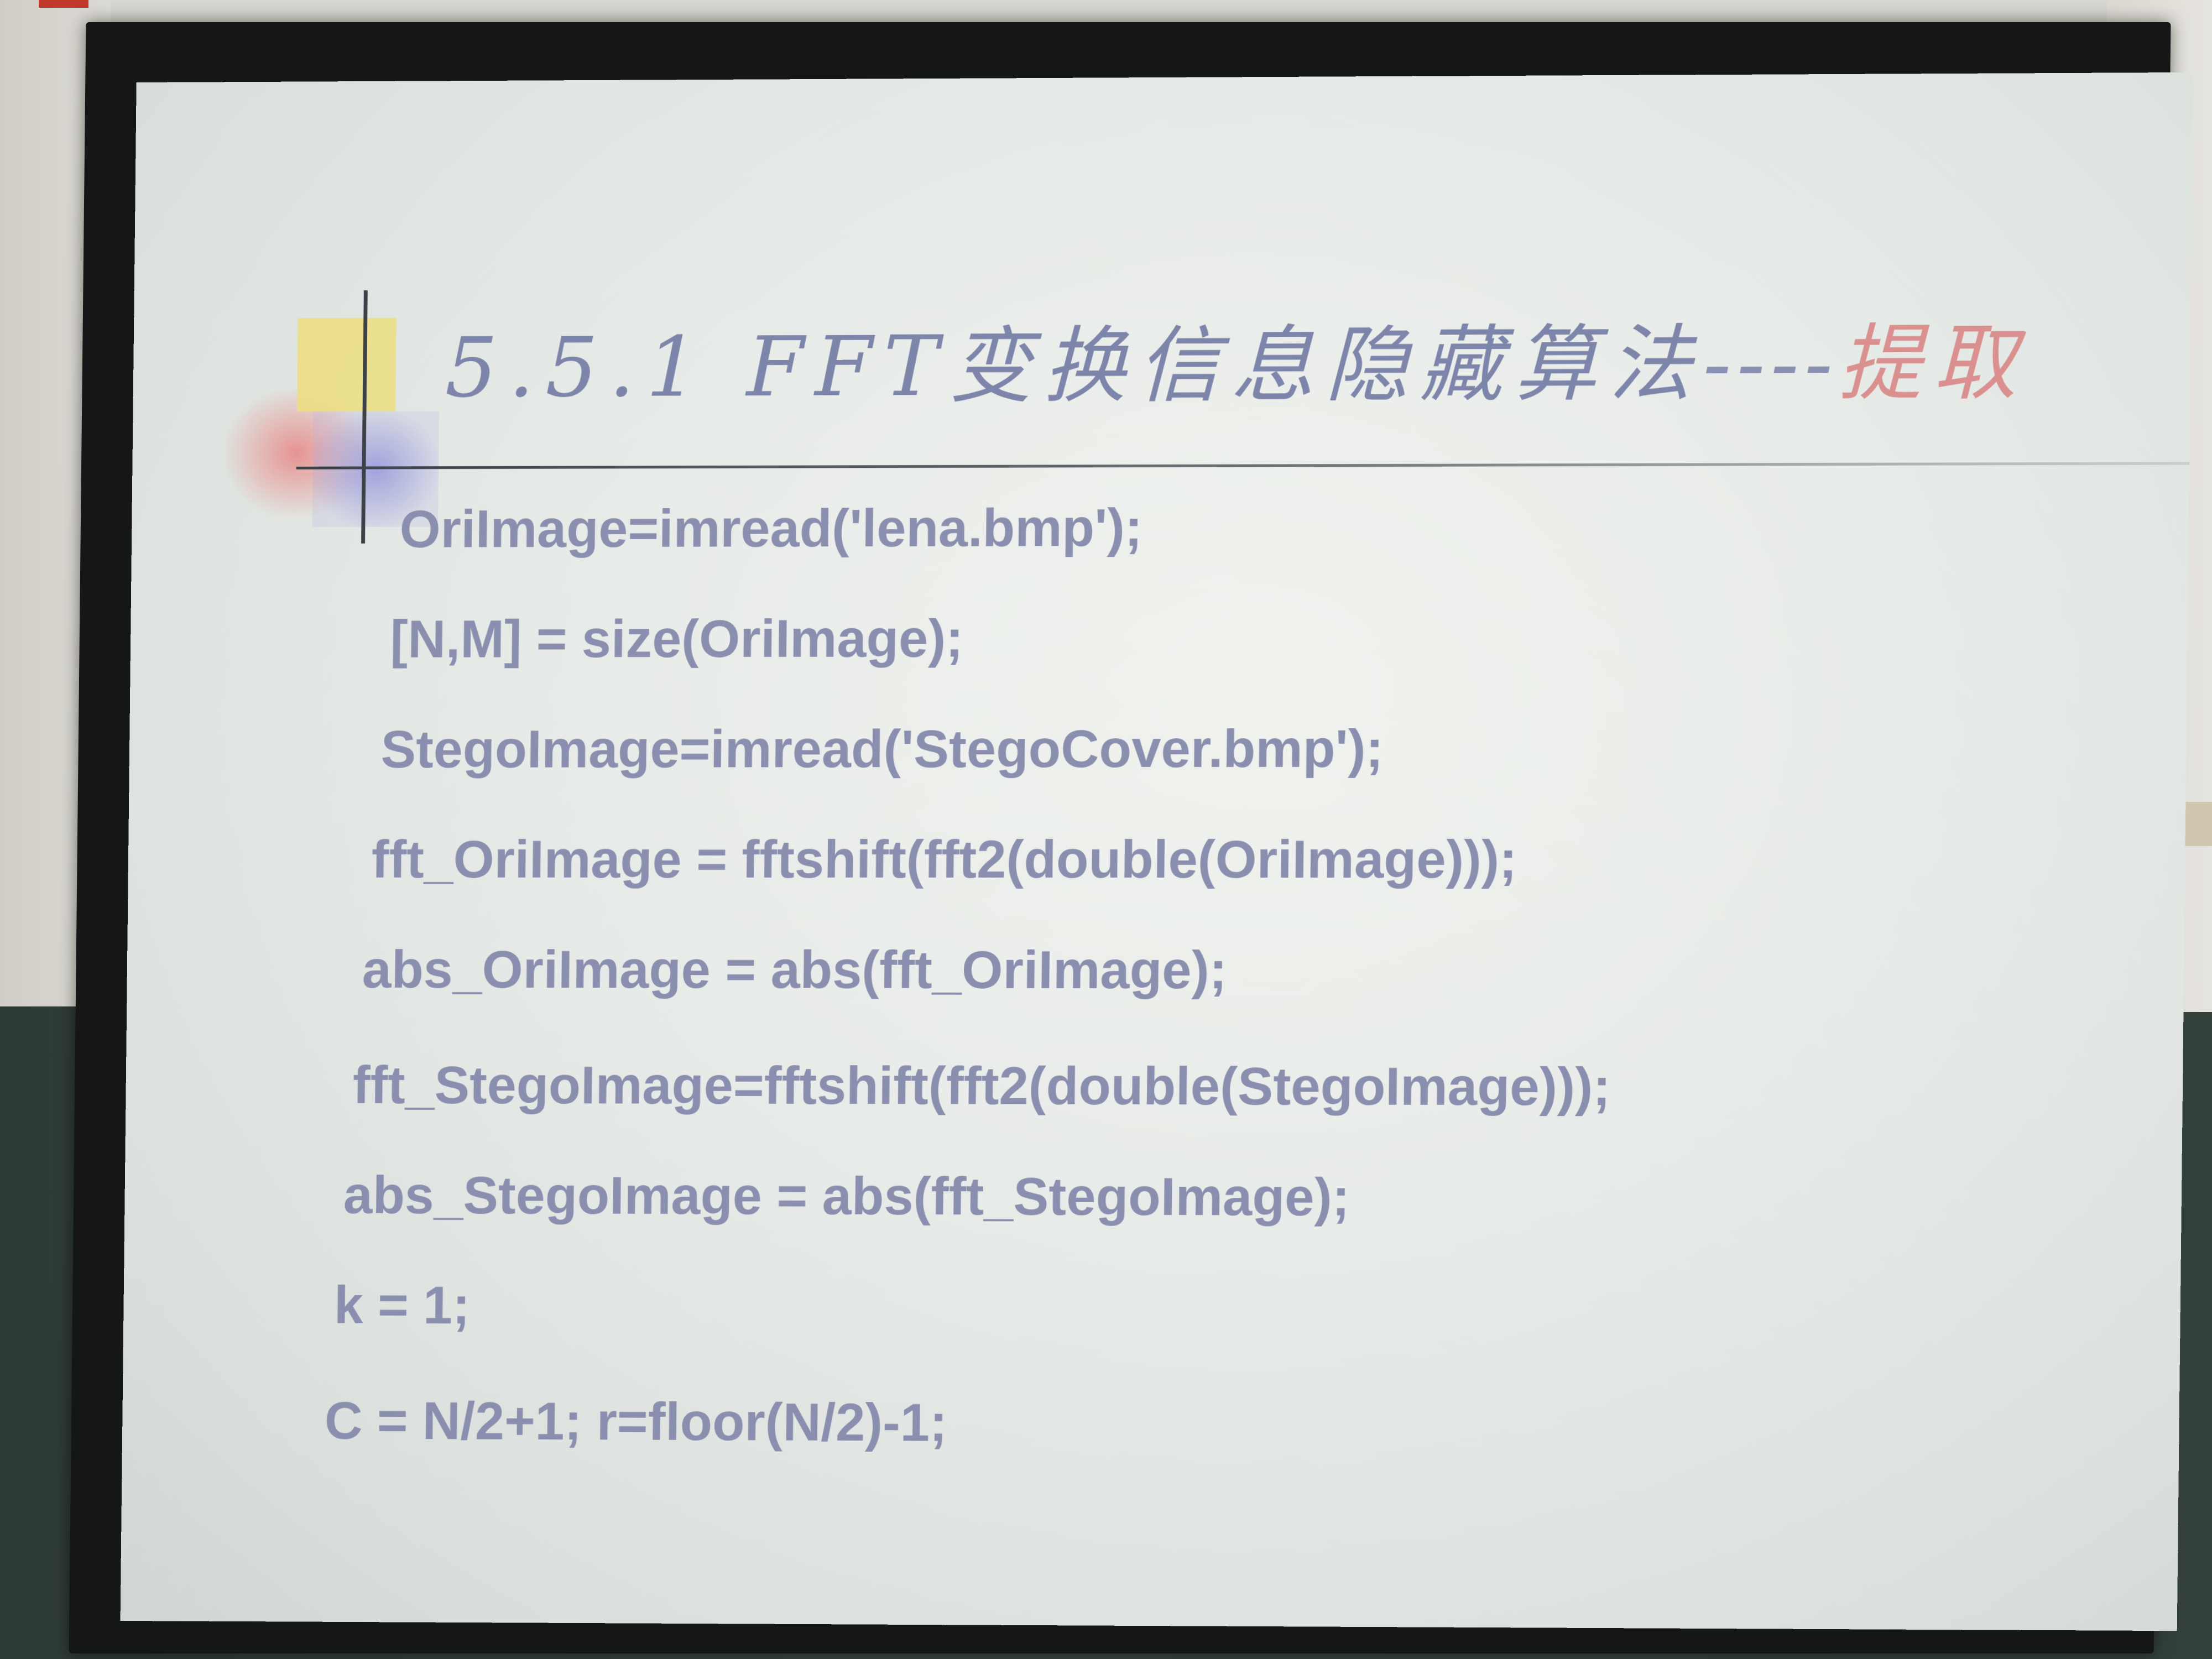 The width and height of the screenshot is (2212, 1659). I want to click on code-line: abs_StegoImage = abs(fft_StegoImage);, so click(847, 1197).